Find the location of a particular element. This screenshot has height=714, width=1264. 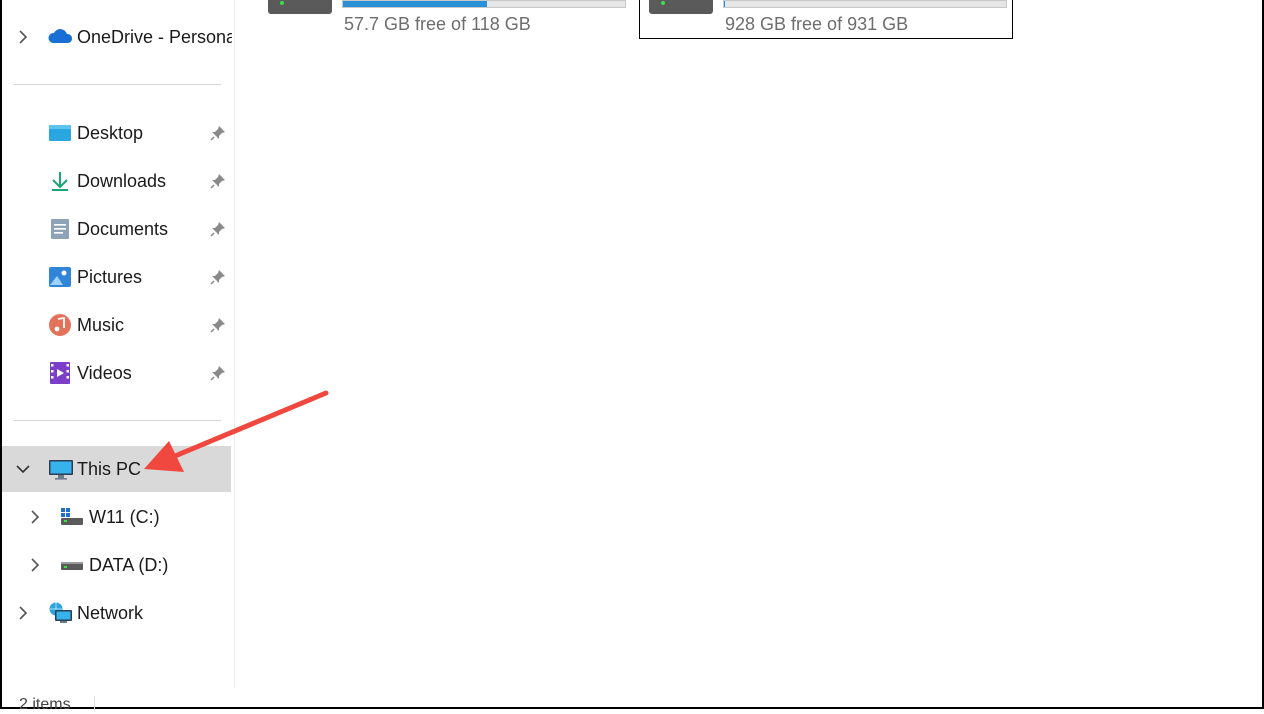

windows-drive-icon is located at coordinates (72, 517).